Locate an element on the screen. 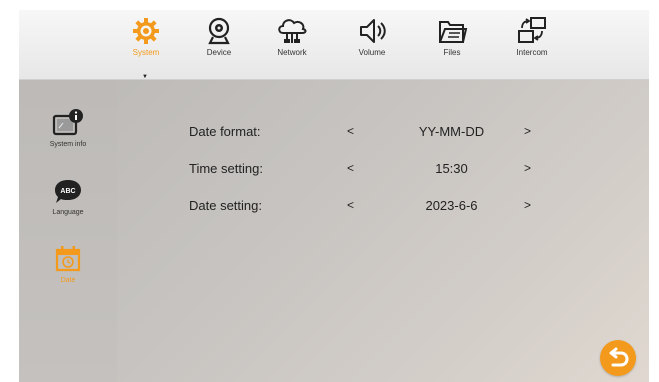  tab-files: Files is located at coordinates (452, 47).